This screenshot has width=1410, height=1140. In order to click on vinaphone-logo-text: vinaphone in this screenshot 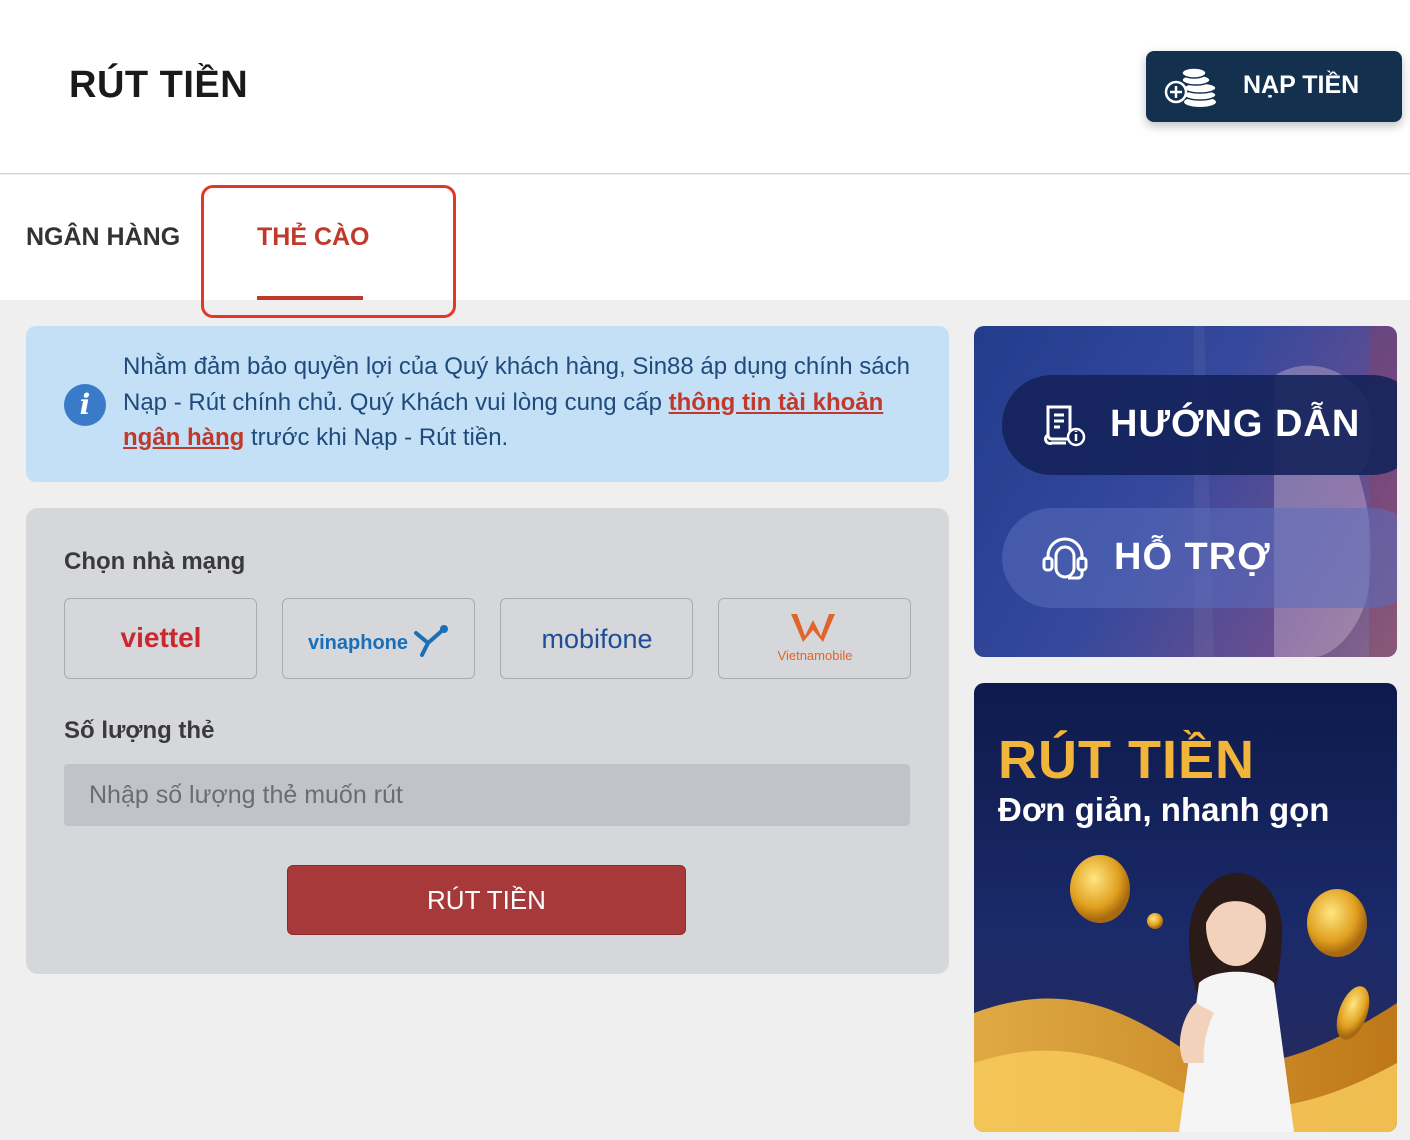, I will do `click(358, 643)`.